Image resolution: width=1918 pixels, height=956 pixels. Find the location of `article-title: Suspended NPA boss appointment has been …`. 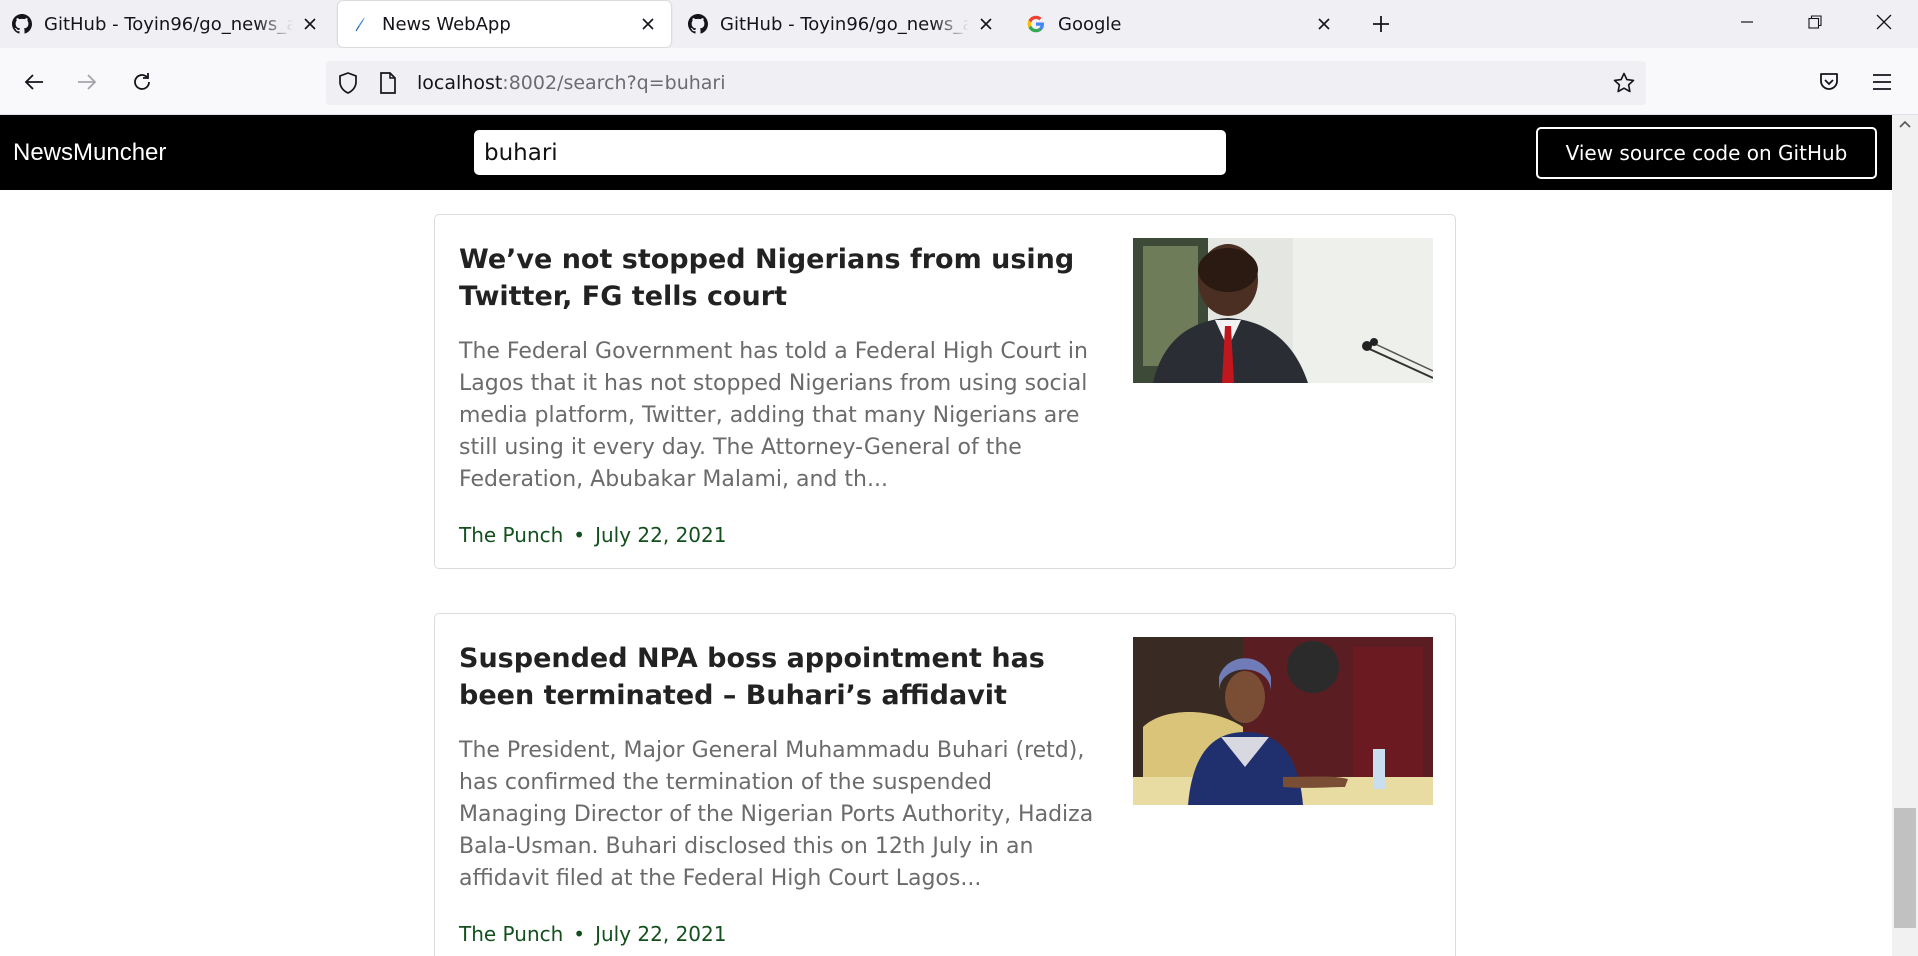

article-title: Suspended NPA boss appointment has been … is located at coordinates (779, 677).